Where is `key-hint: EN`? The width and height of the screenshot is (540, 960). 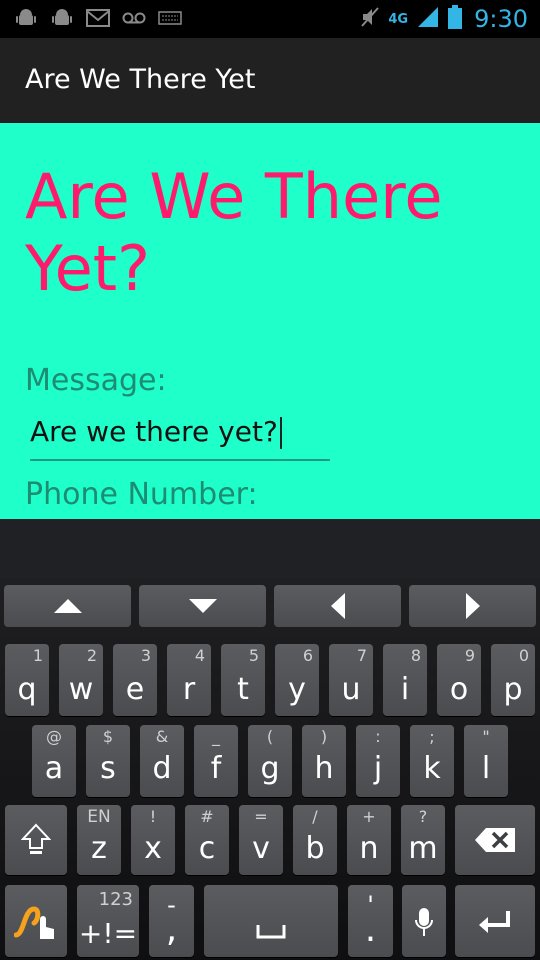
key-hint: EN is located at coordinates (99, 817).